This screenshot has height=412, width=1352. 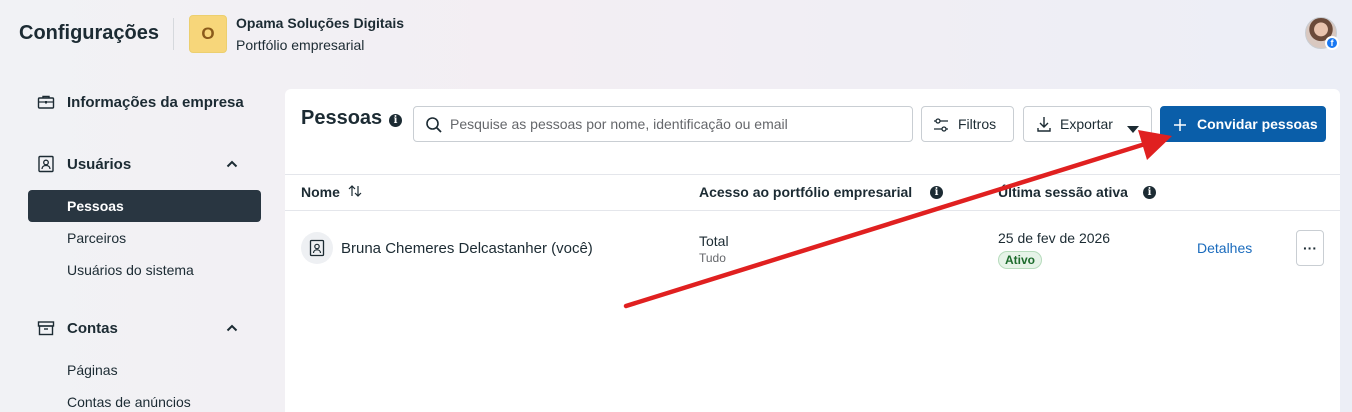 What do you see at coordinates (1332, 43) in the screenshot?
I see `facebook-badge-icon: f` at bounding box center [1332, 43].